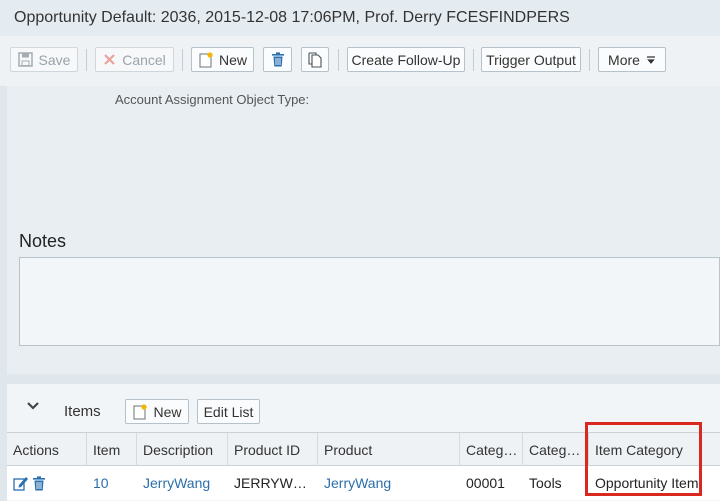 The image size is (720, 501). I want to click on save-button-label: Save, so click(54, 59).